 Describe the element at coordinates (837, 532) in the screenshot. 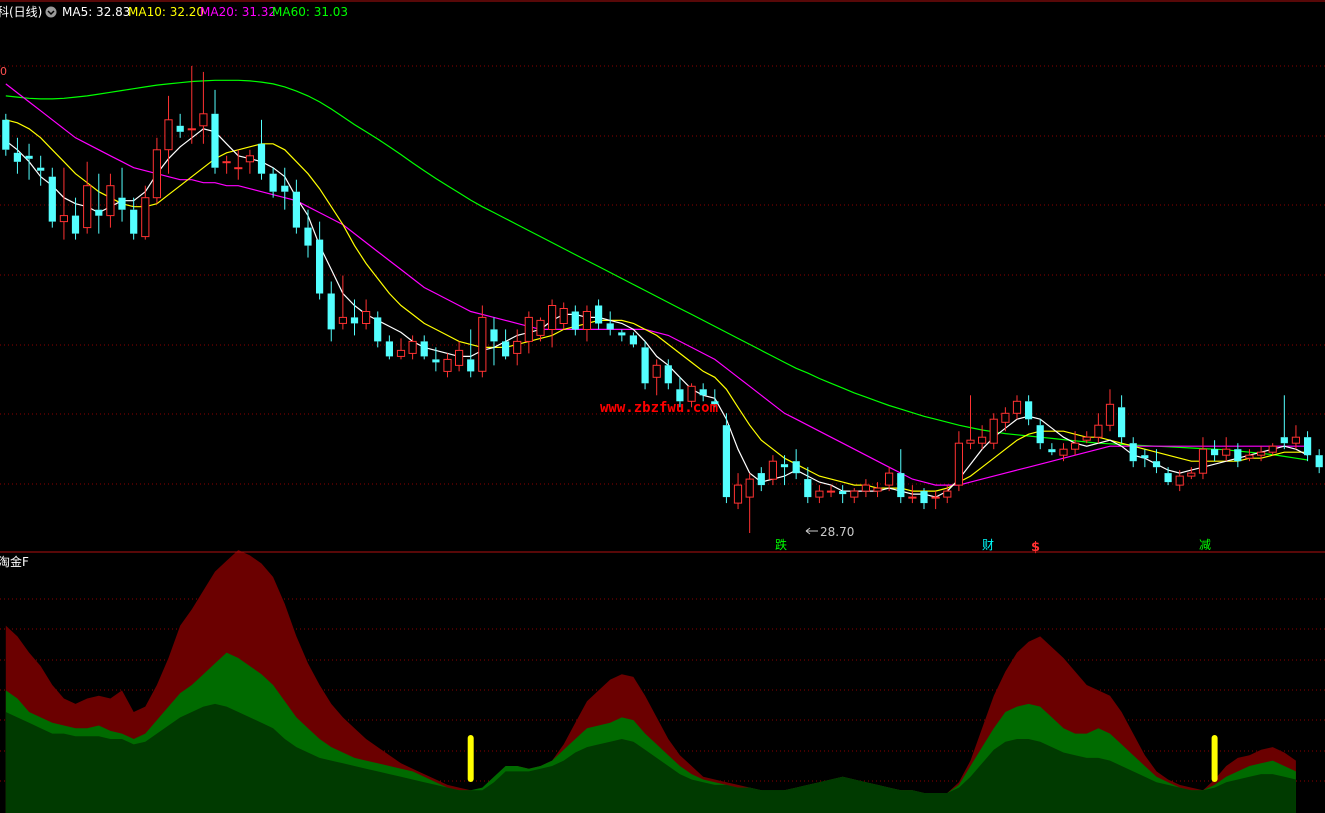

I see `low-price-label: 28.70` at that location.